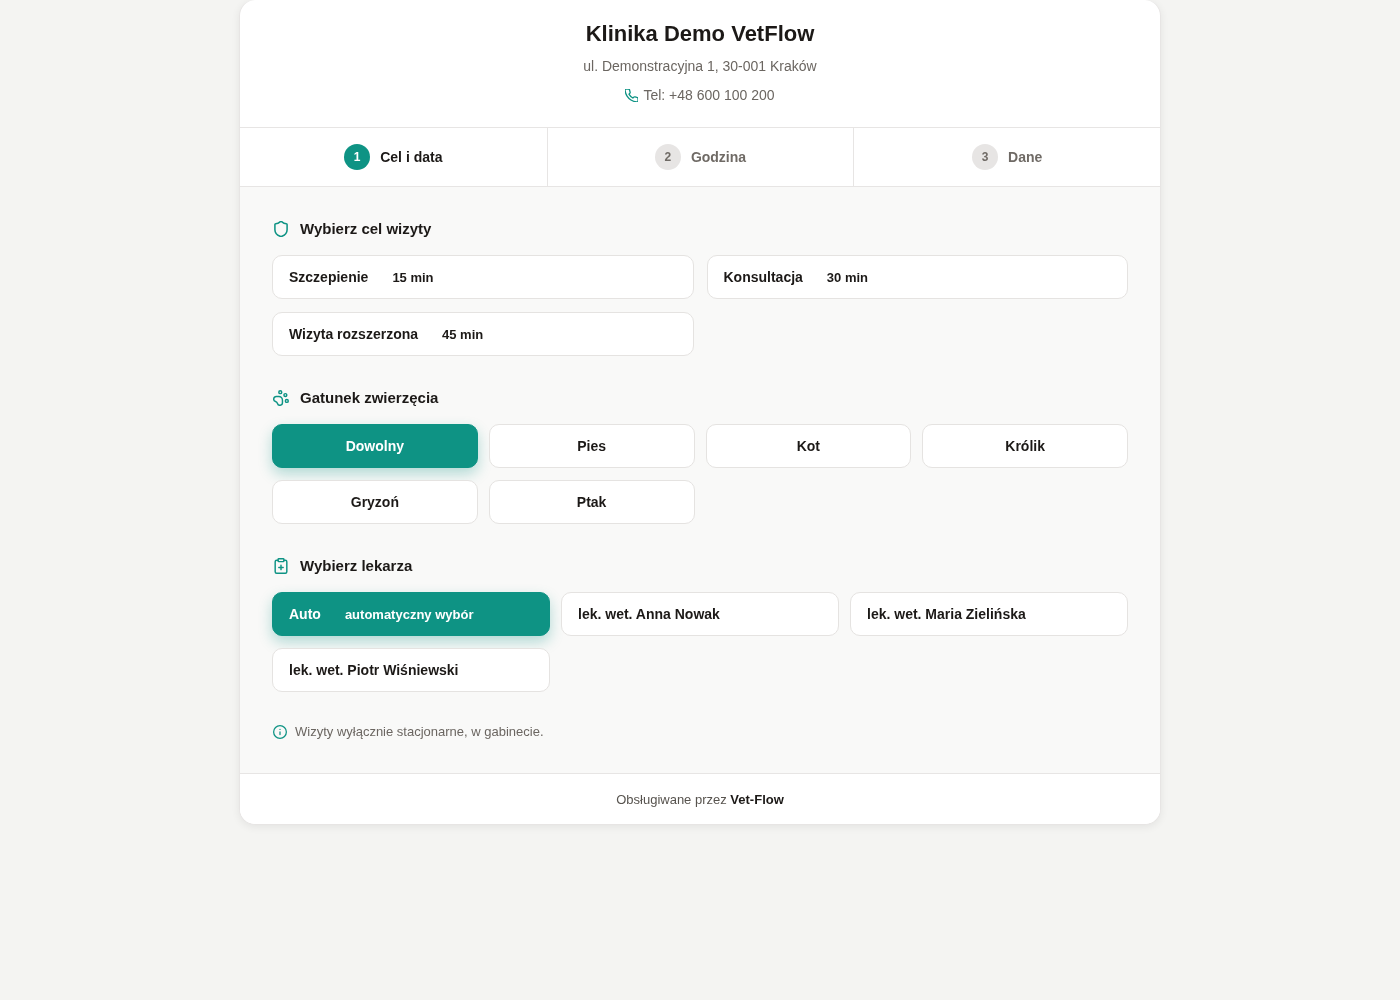 Image resolution: width=1400 pixels, height=1000 pixels. I want to click on section-title: Gatunek zwierzęcia, so click(369, 398).